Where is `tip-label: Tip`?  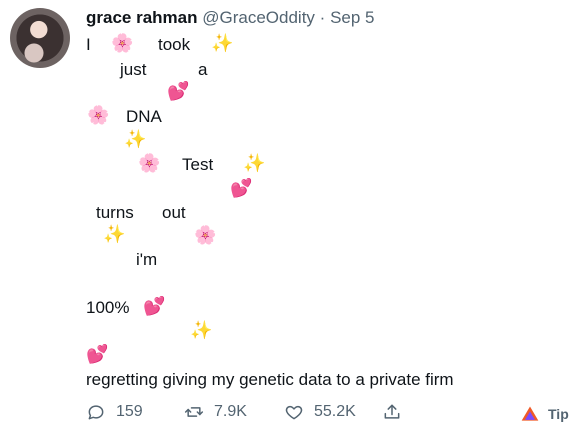
tip-label: Tip is located at coordinates (558, 414).